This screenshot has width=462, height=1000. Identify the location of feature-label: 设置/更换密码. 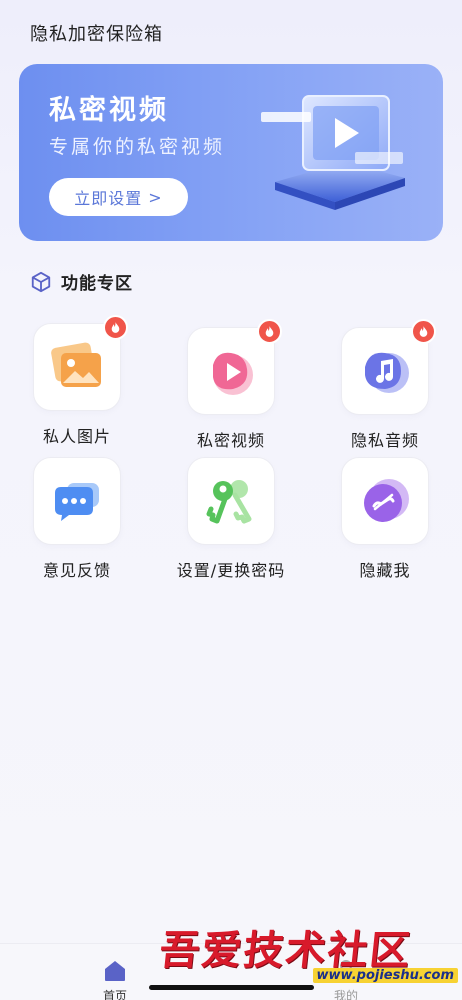
(231, 570).